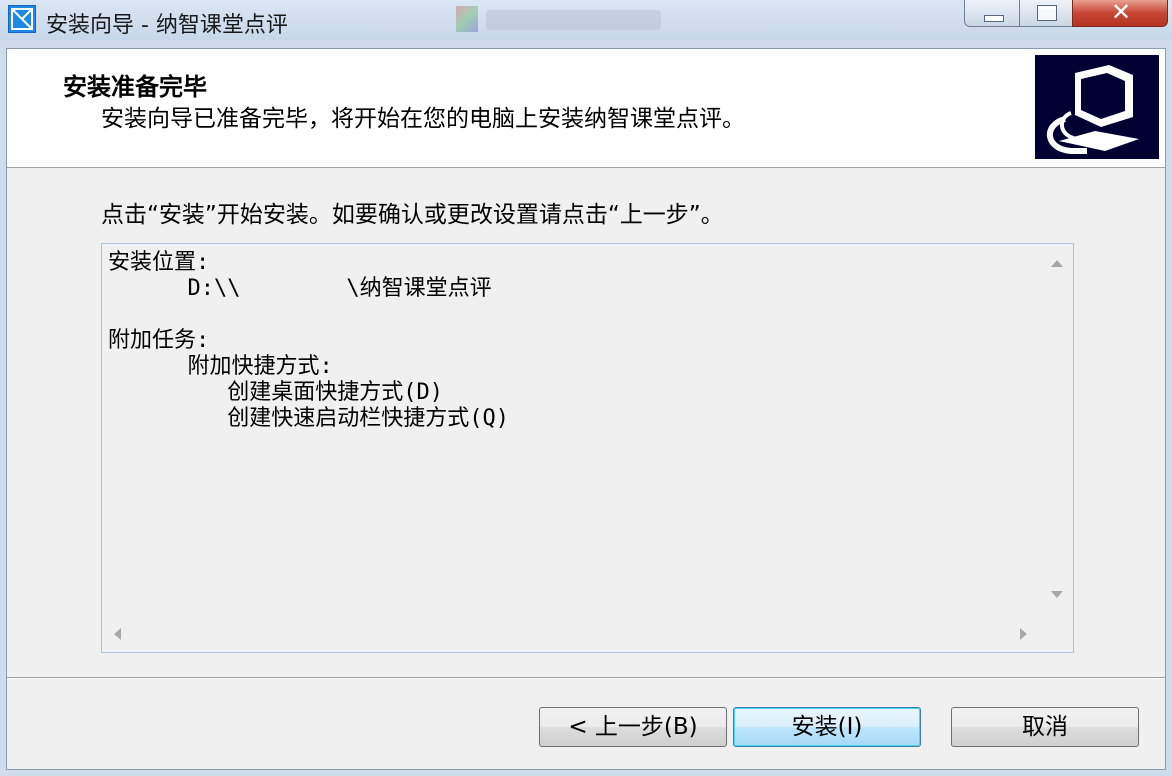 This screenshot has height=776, width=1172. What do you see at coordinates (412, 215) in the screenshot?
I see `instruction-text: 点击“安装”开始安装。如要确认或更改设置请点击“上一步”。` at bounding box center [412, 215].